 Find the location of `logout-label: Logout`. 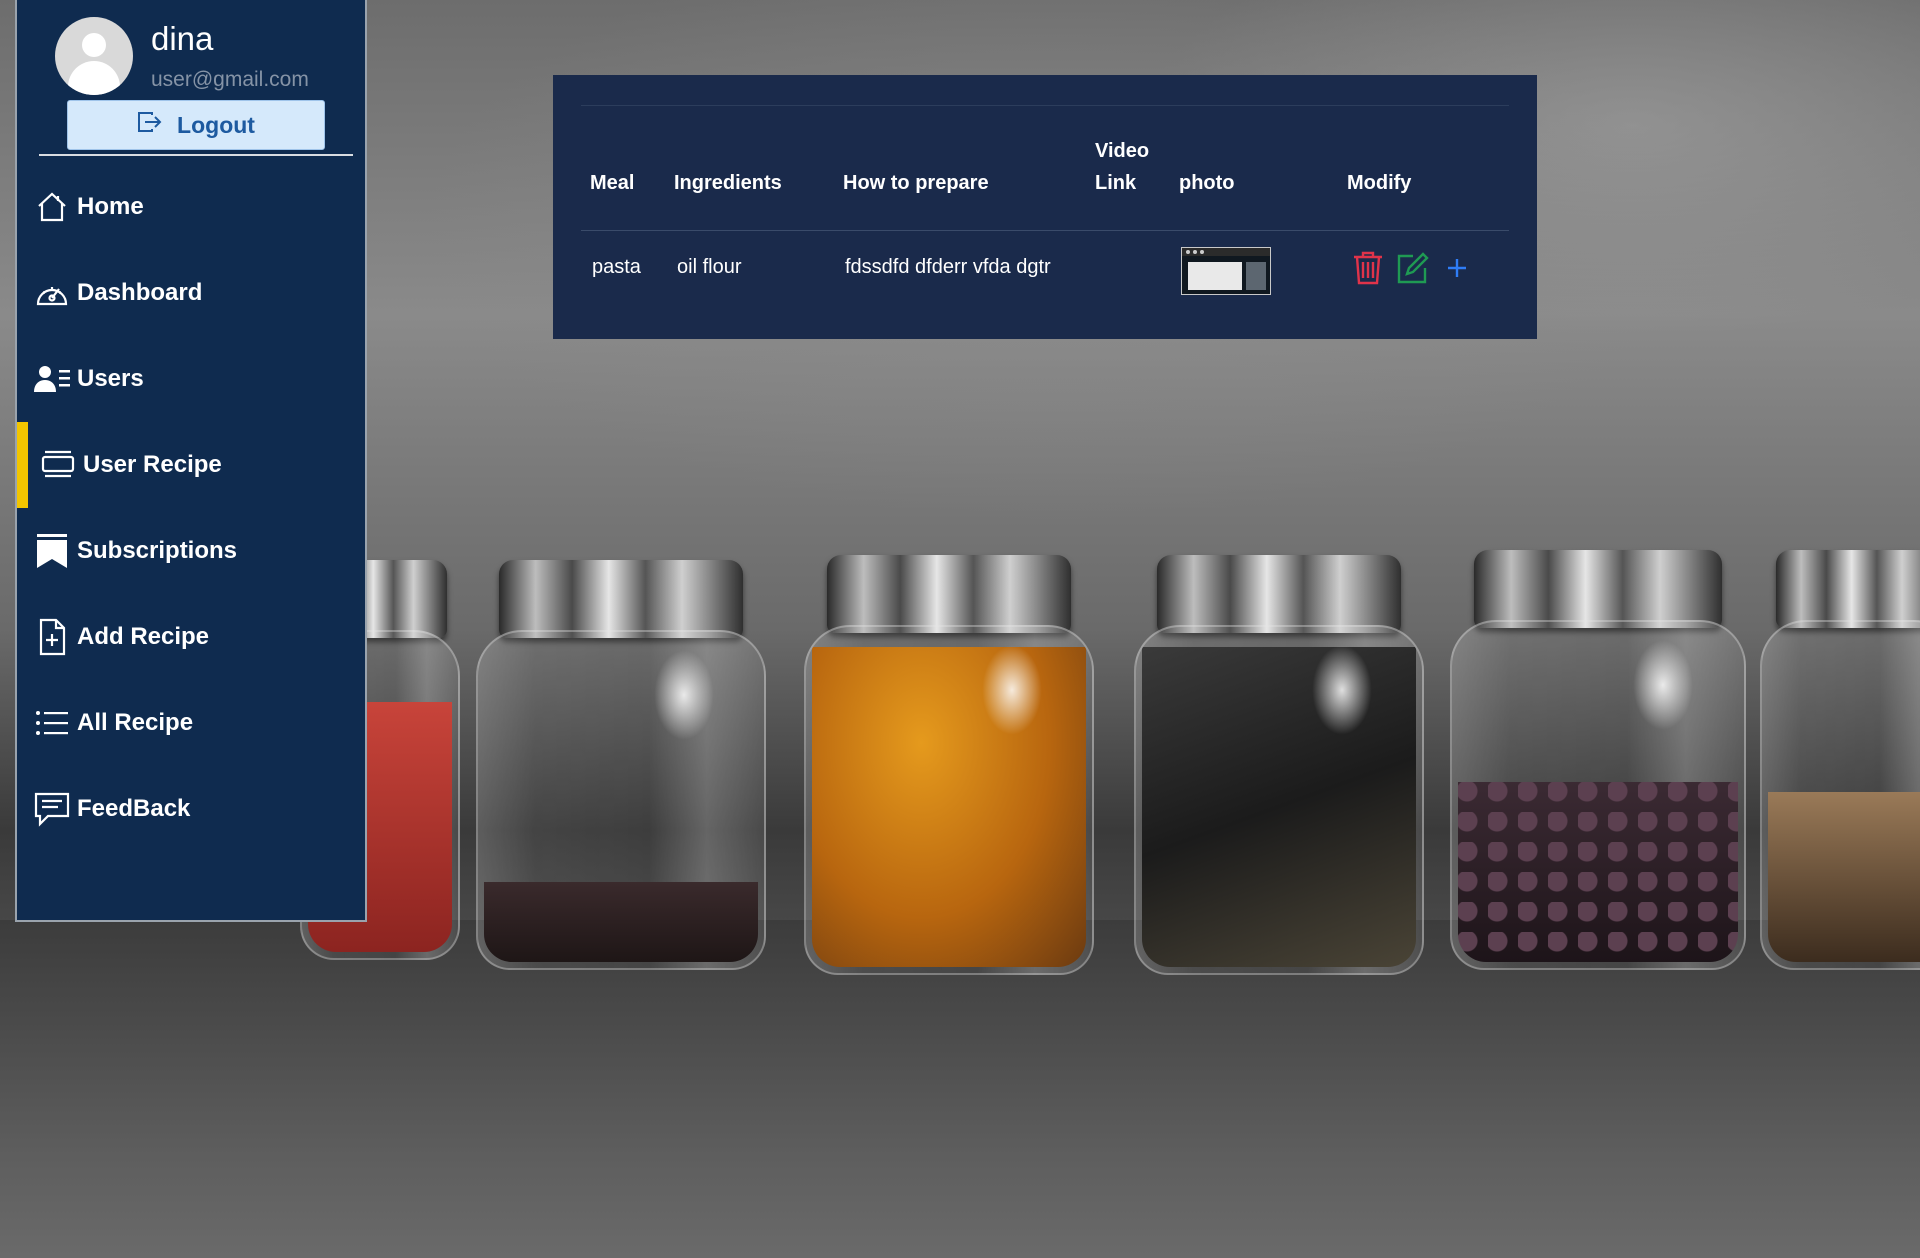

logout-label: Logout is located at coordinates (216, 124).